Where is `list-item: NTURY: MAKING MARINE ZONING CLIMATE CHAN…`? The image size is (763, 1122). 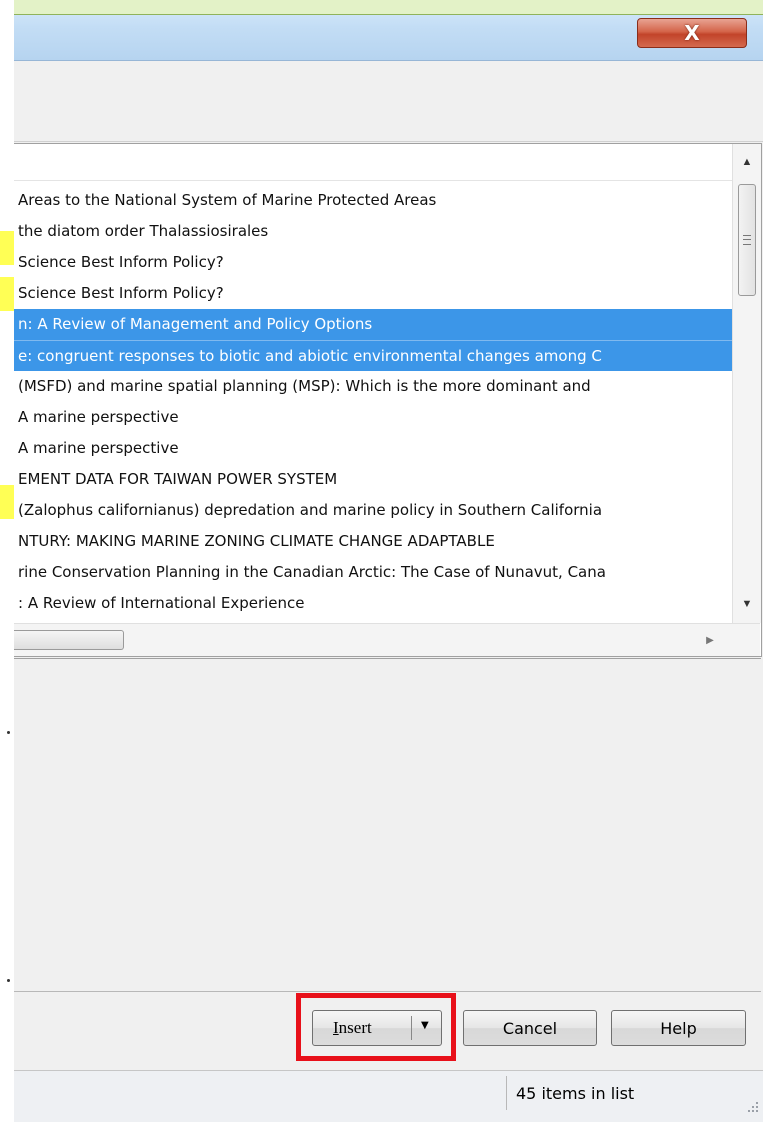 list-item: NTURY: MAKING MARINE ZONING CLIMATE CHAN… is located at coordinates (373, 541).